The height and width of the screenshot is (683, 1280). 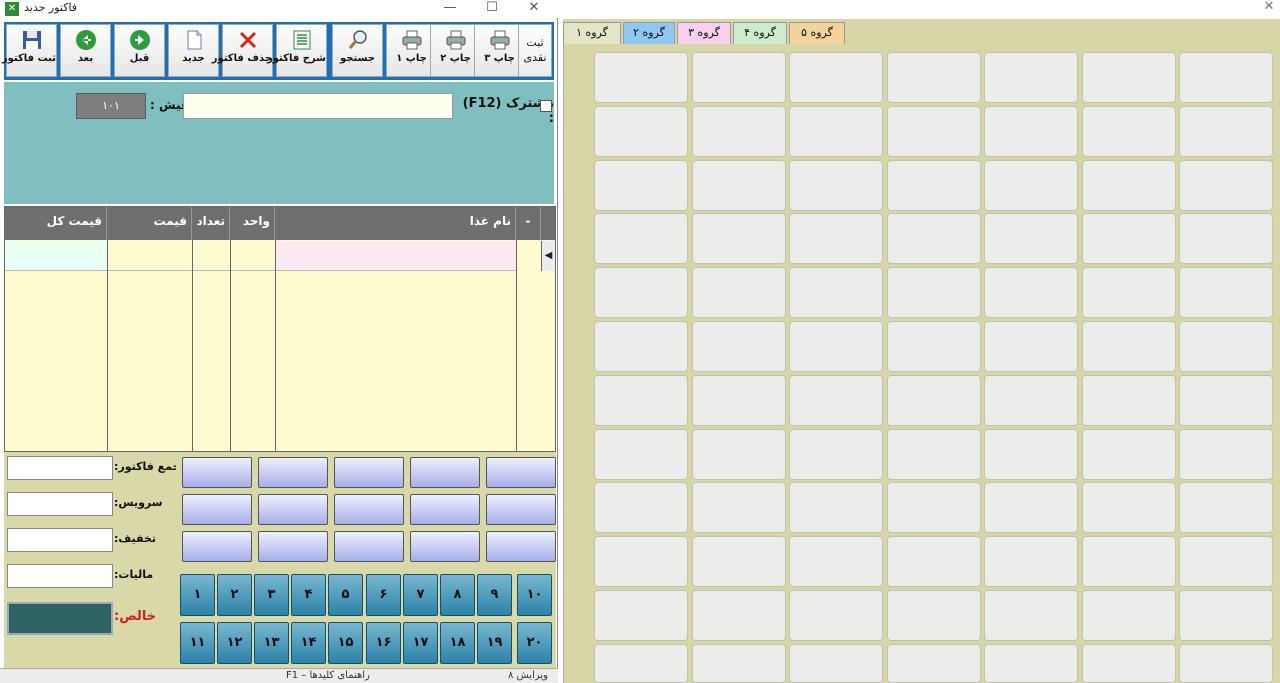 What do you see at coordinates (252, 223) in the screenshot?
I see `column-unit: واحد` at bounding box center [252, 223].